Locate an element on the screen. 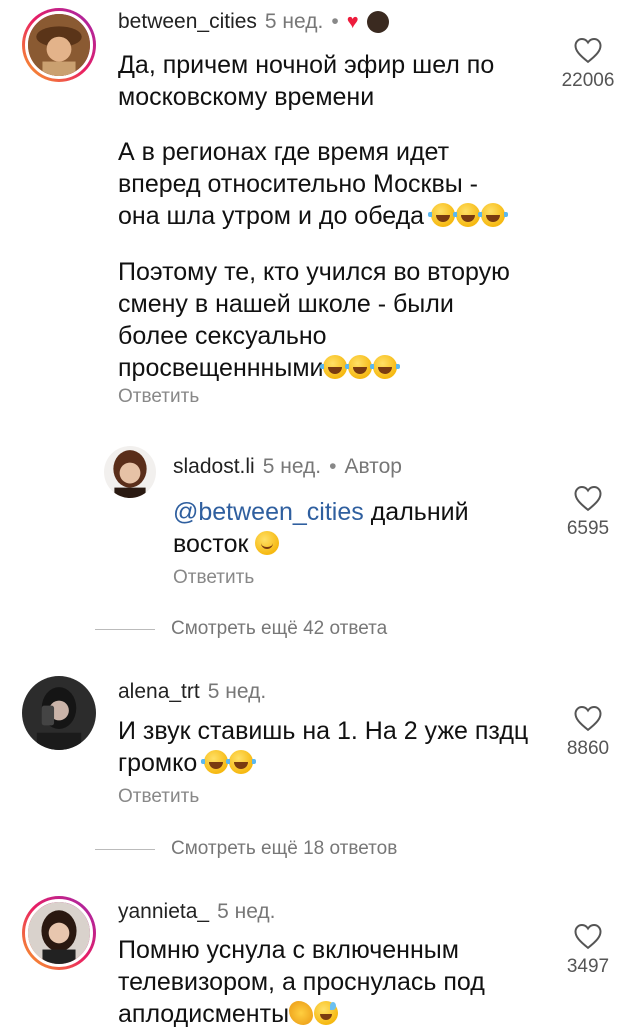 This screenshot has width=640, height=1030. comment-meta: between_cities 5 нед. • ♥ is located at coordinates (253, 22).